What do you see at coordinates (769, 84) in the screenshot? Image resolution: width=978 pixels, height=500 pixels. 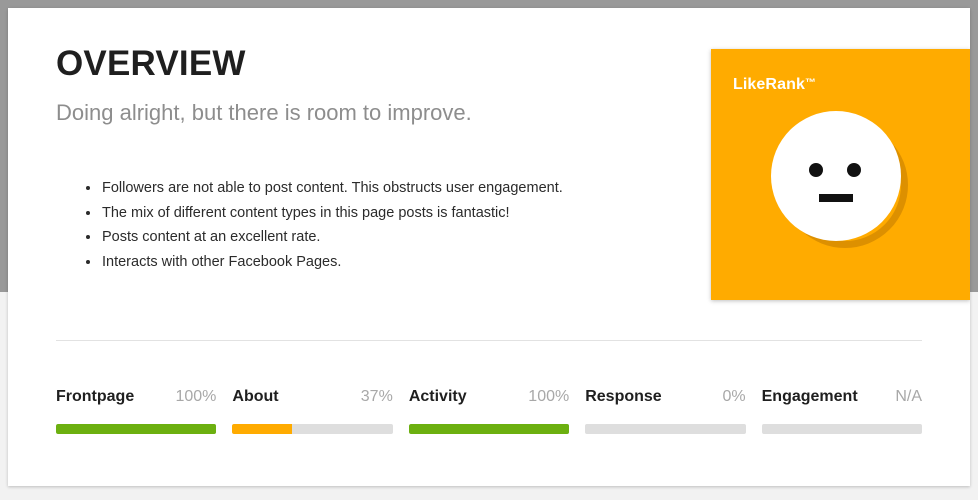 I see `likerank-title-text: LikeRank` at bounding box center [769, 84].